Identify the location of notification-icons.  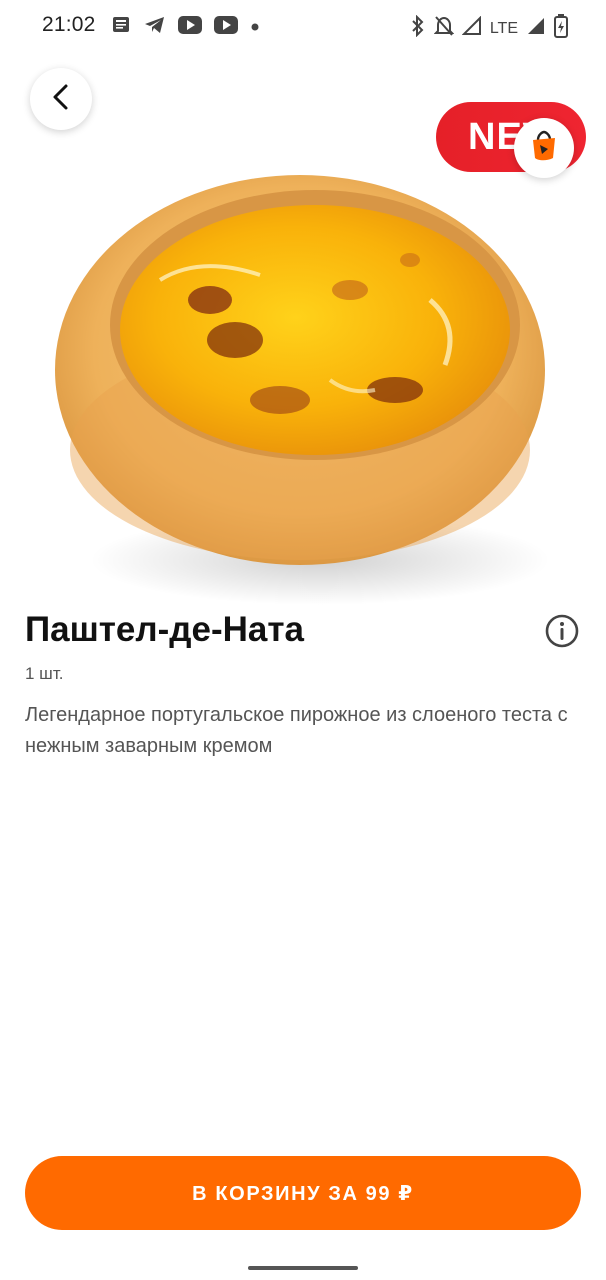
(186, 27).